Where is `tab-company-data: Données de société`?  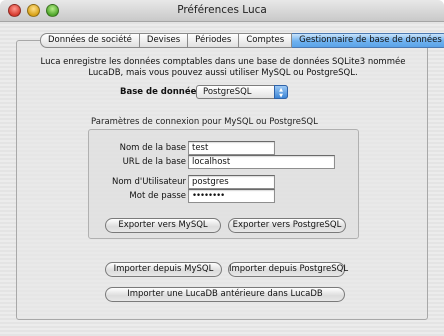
tab-company-data: Données de société is located at coordinates (90, 40).